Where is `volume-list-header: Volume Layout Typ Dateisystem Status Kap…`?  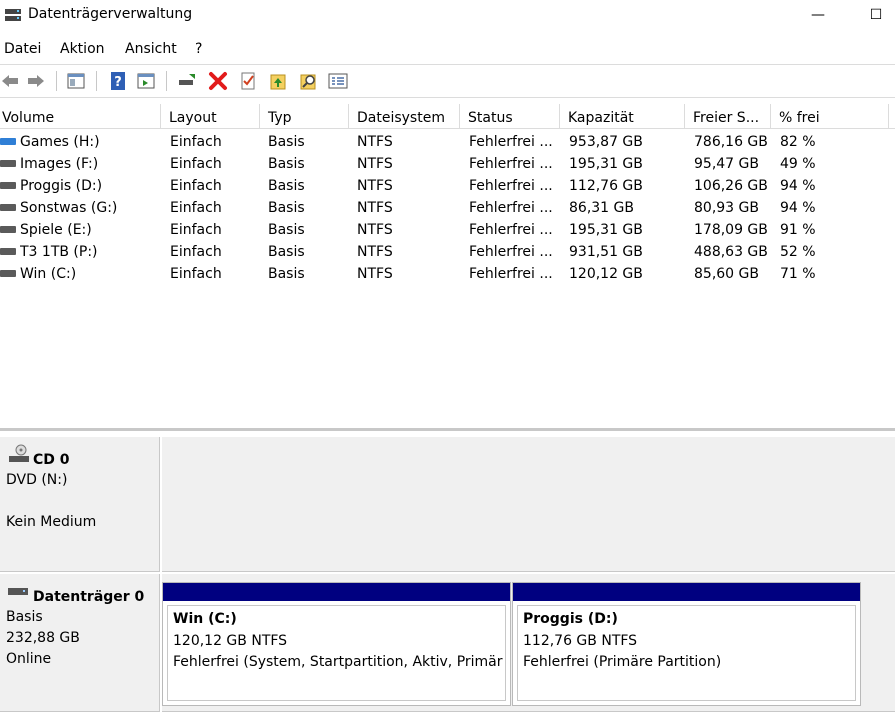 volume-list-header: Volume Layout Typ Dateisystem Status Kap… is located at coordinates (447, 116).